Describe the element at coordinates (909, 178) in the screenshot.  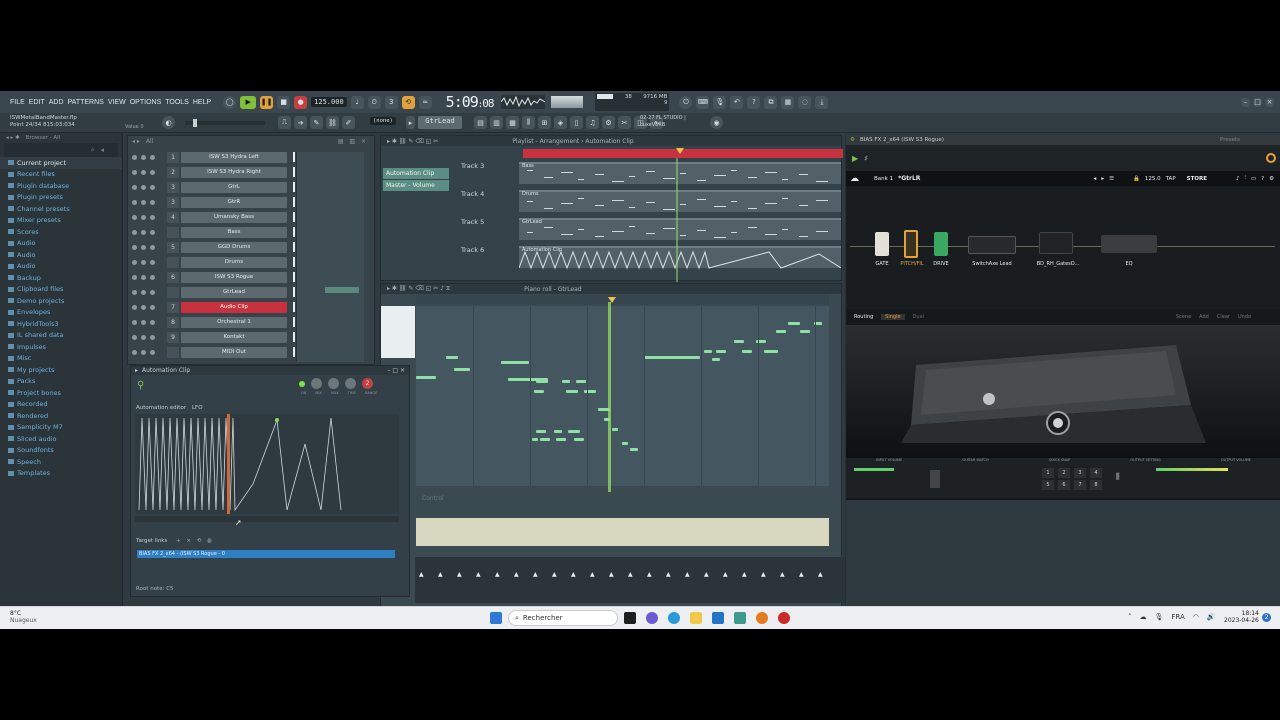
I see `preset-name: *GtrLR` at that location.